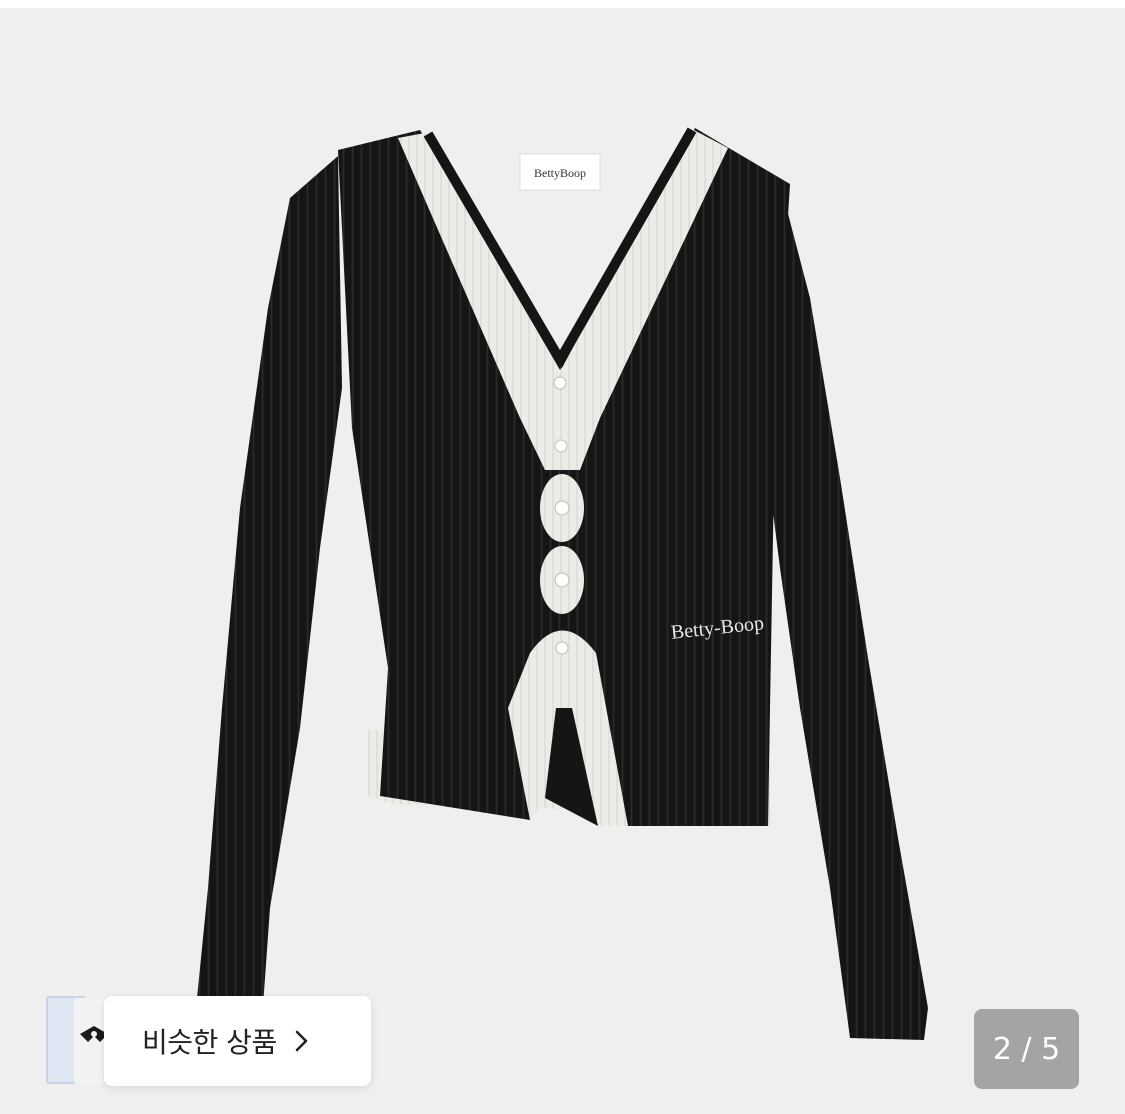  What do you see at coordinates (1026, 1049) in the screenshot?
I see `page-indicator: 2 / 5` at bounding box center [1026, 1049].